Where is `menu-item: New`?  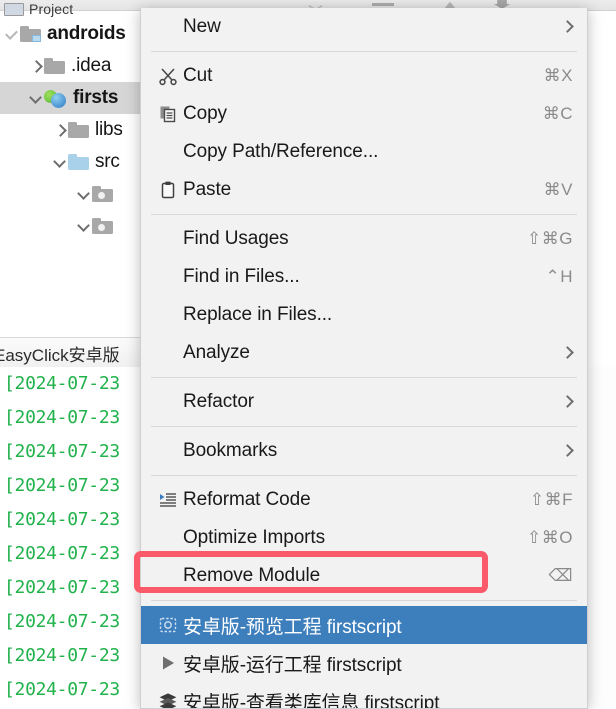
menu-item: New is located at coordinates (364, 27).